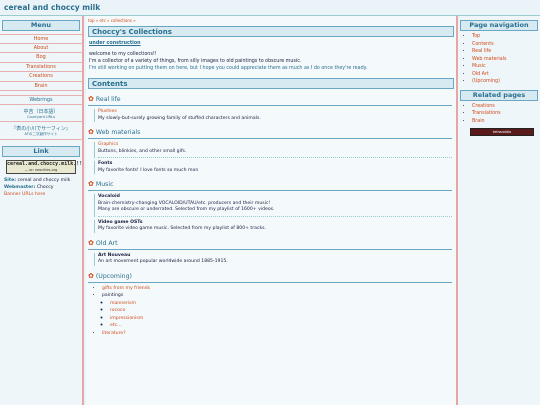 This screenshot has height=405, width=540. What do you see at coordinates (112, 20) in the screenshot?
I see `breadcrumb: top » etc » collections »` at bounding box center [112, 20].